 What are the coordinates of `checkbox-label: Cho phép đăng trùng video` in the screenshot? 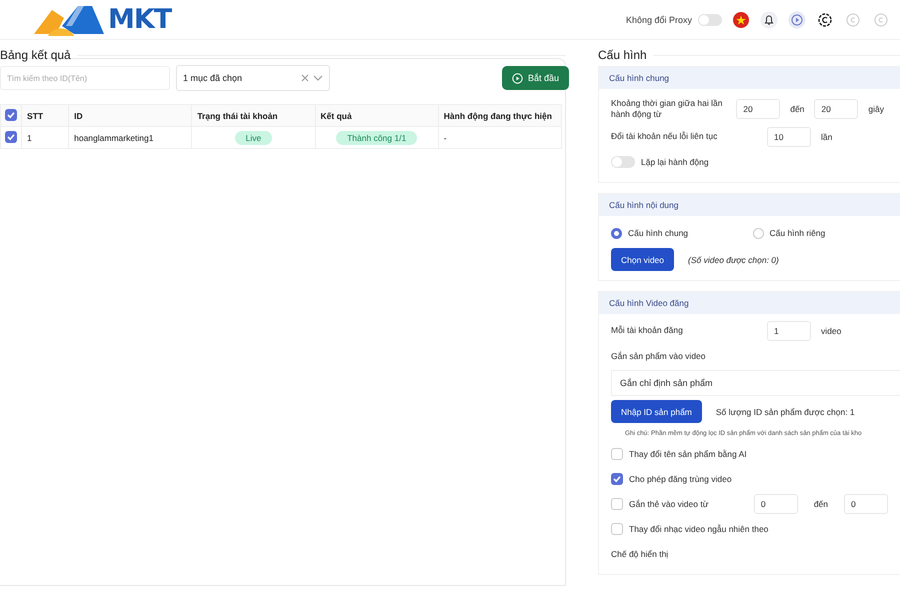 It's located at (680, 479).